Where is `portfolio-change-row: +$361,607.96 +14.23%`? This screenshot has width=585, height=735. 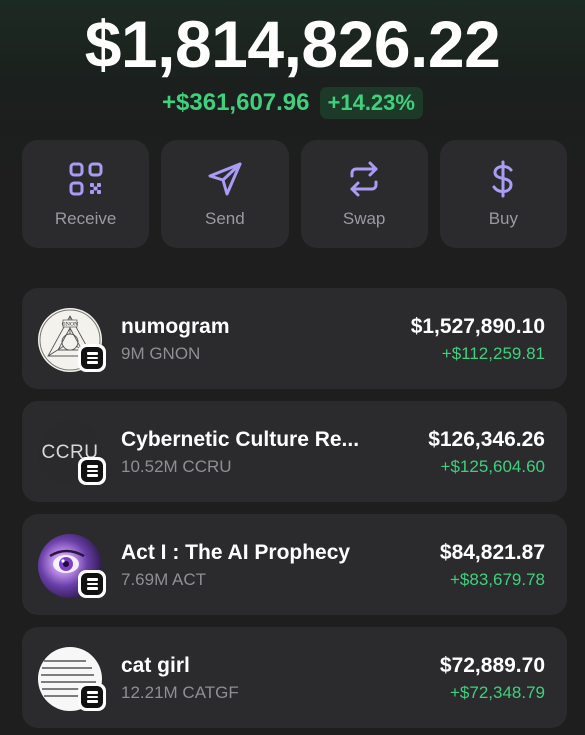
portfolio-change-row: +$361,607.96 +14.23% is located at coordinates (292, 103).